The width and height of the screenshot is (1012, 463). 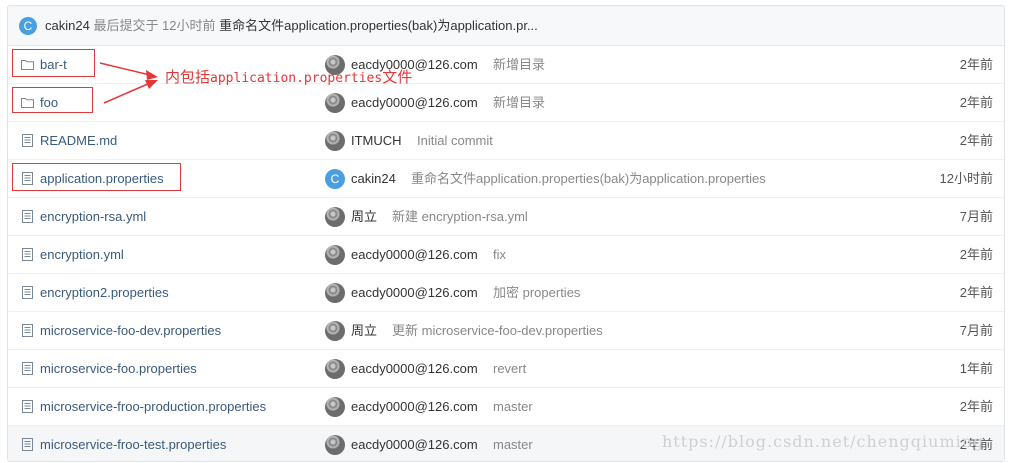 I want to click on annotation-note: 内包括application.properties文件, so click(x=288, y=78).